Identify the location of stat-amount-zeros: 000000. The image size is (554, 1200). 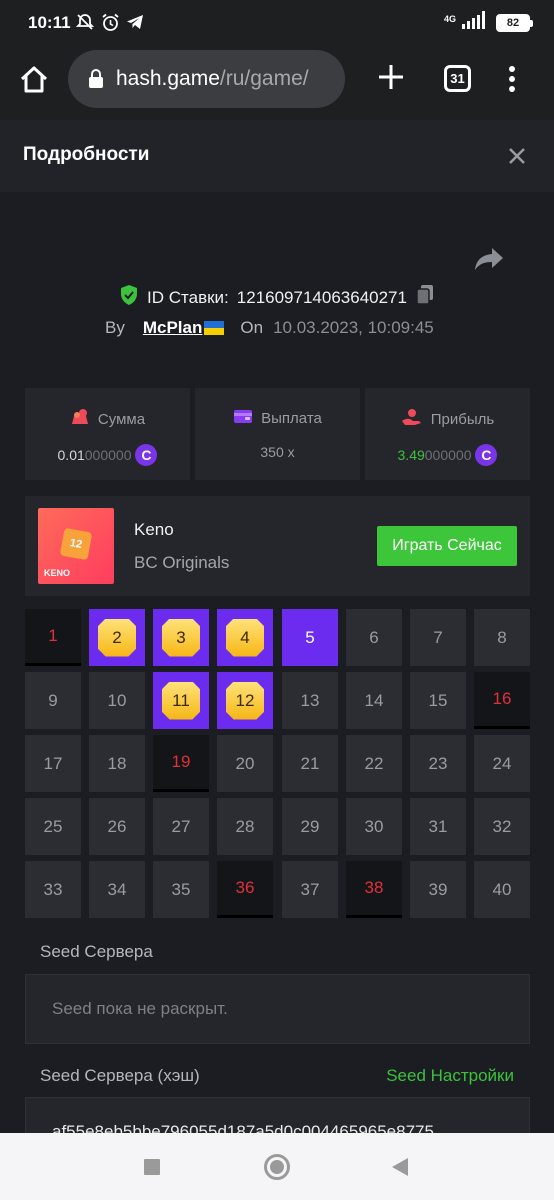
(108, 455).